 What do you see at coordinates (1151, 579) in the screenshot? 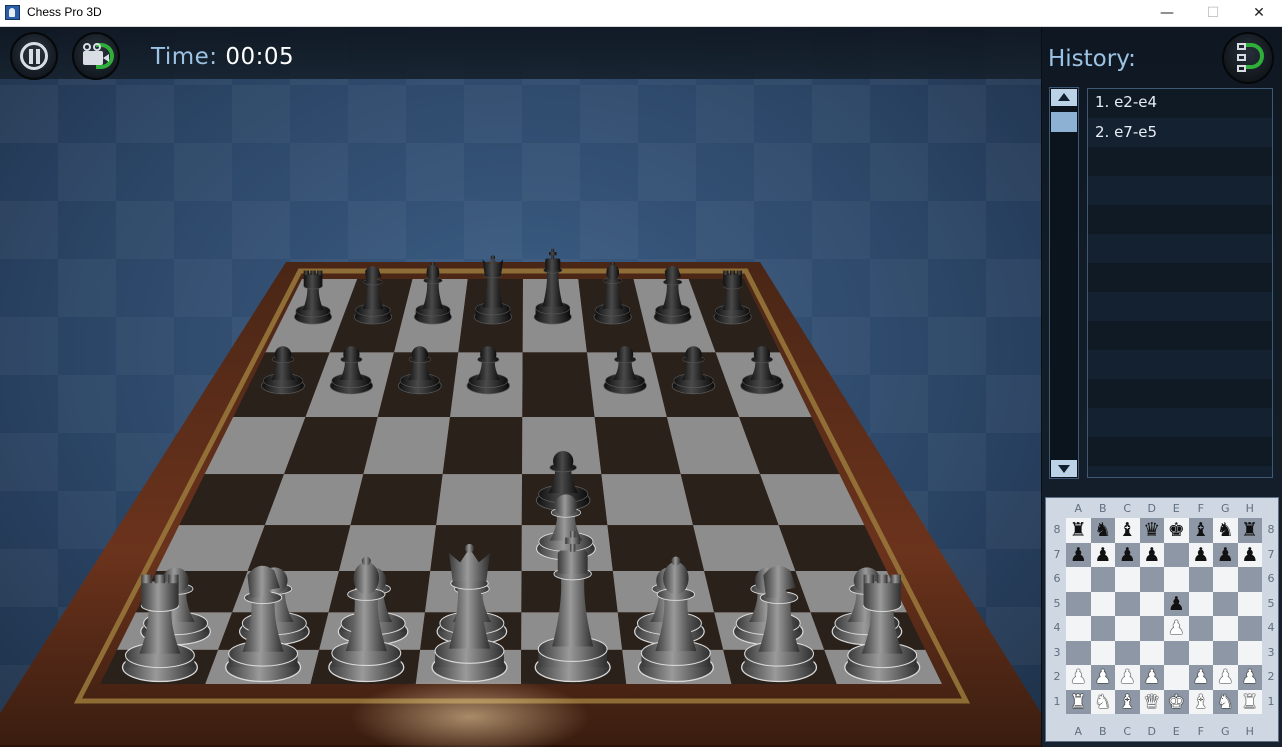
I see `mini-square-d6` at bounding box center [1151, 579].